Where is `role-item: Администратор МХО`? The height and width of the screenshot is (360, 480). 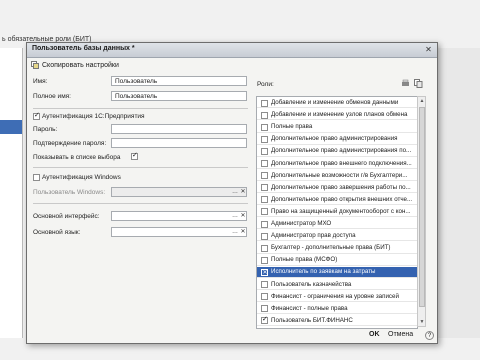
role-item: Администратор МХО is located at coordinates (337, 224).